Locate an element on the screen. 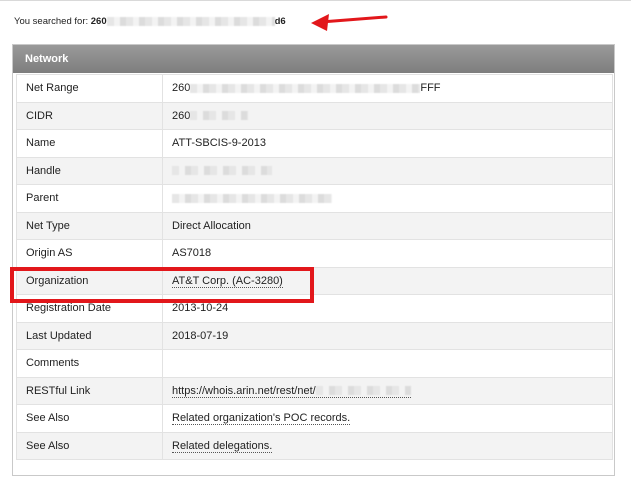 The image size is (631, 489). organization-link: AT&T Corp. (AC-3280) is located at coordinates (227, 281).